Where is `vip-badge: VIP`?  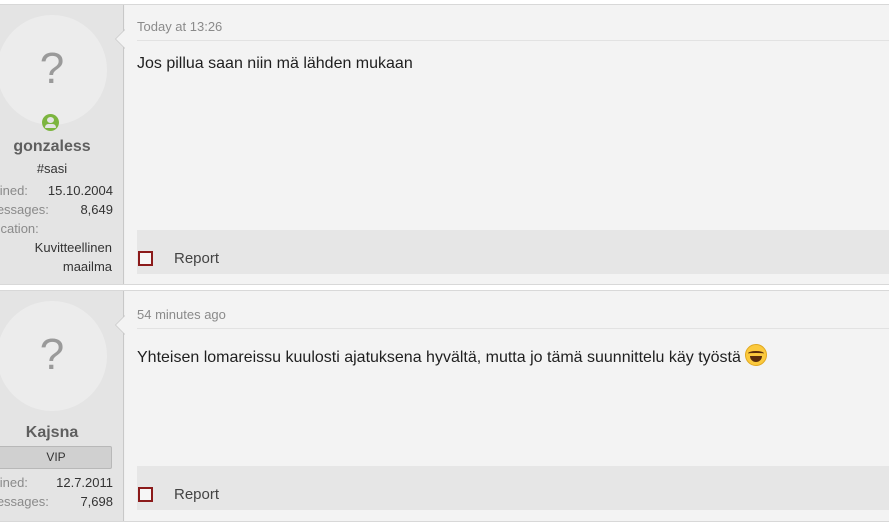
vip-badge: VIP is located at coordinates (56, 457).